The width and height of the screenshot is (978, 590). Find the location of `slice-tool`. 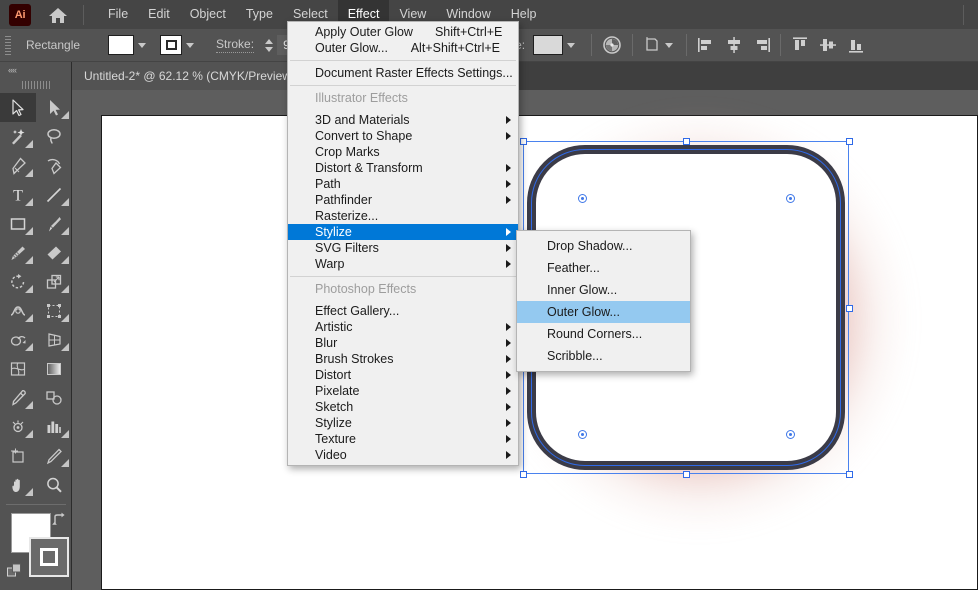

slice-tool is located at coordinates (54, 455).